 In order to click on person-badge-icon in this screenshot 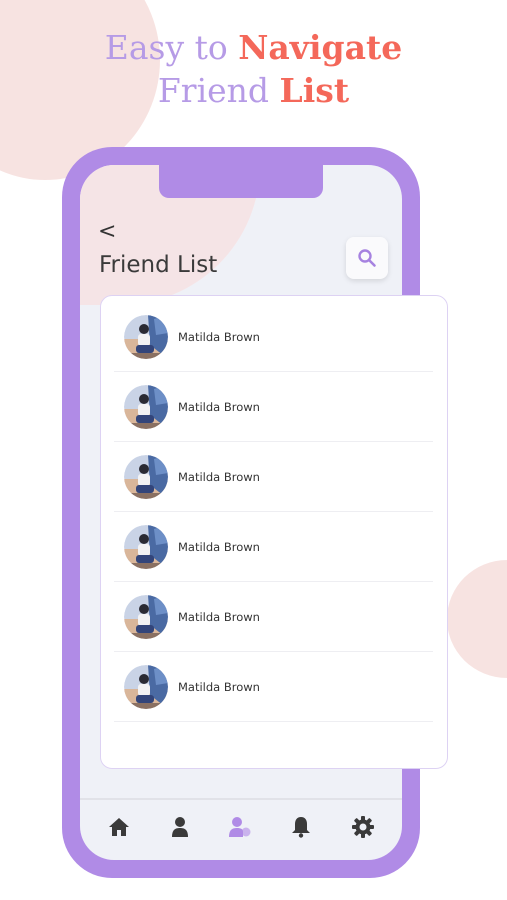, I will do `click(239, 827)`.